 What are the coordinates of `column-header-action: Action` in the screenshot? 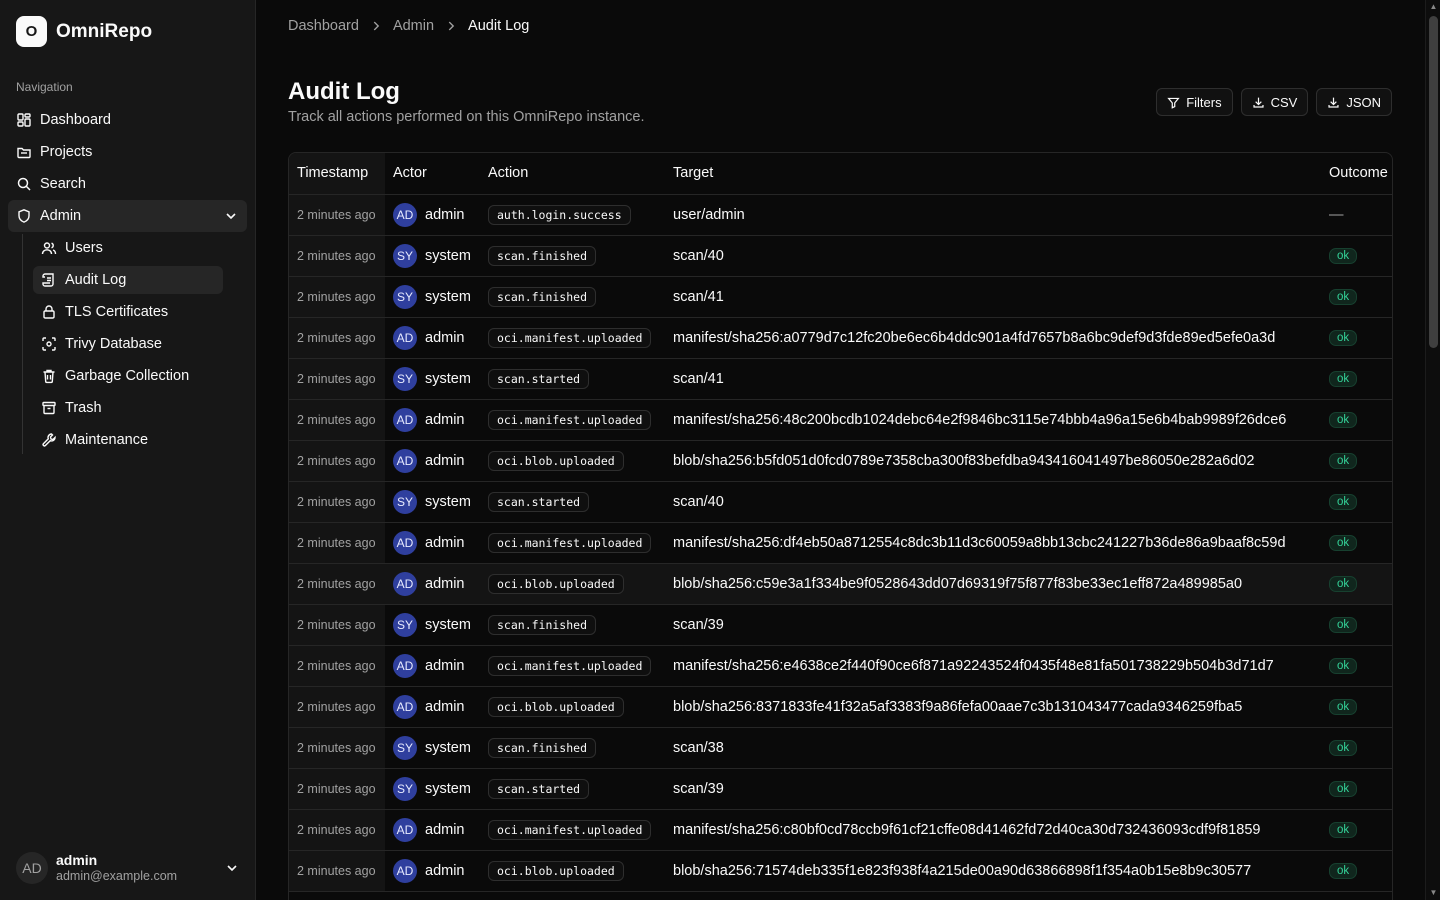 It's located at (572, 174).